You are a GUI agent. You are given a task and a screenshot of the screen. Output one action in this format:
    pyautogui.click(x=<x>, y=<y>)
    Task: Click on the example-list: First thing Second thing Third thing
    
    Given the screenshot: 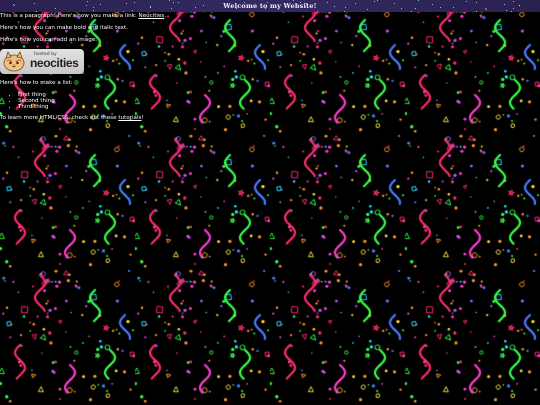 What is the action you would take?
    pyautogui.click(x=83, y=101)
    